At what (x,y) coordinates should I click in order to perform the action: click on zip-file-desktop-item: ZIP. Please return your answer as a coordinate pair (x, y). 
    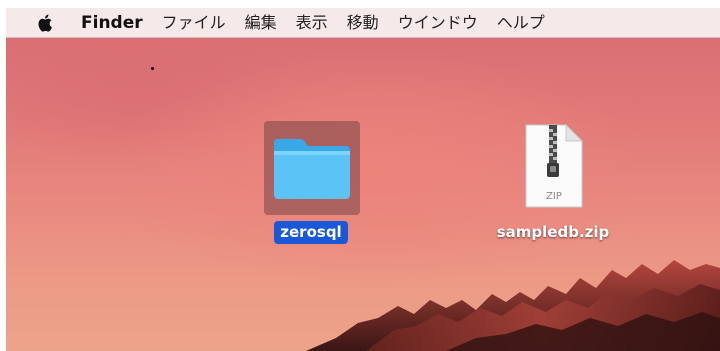
    Looking at the image, I should click on (553, 166).